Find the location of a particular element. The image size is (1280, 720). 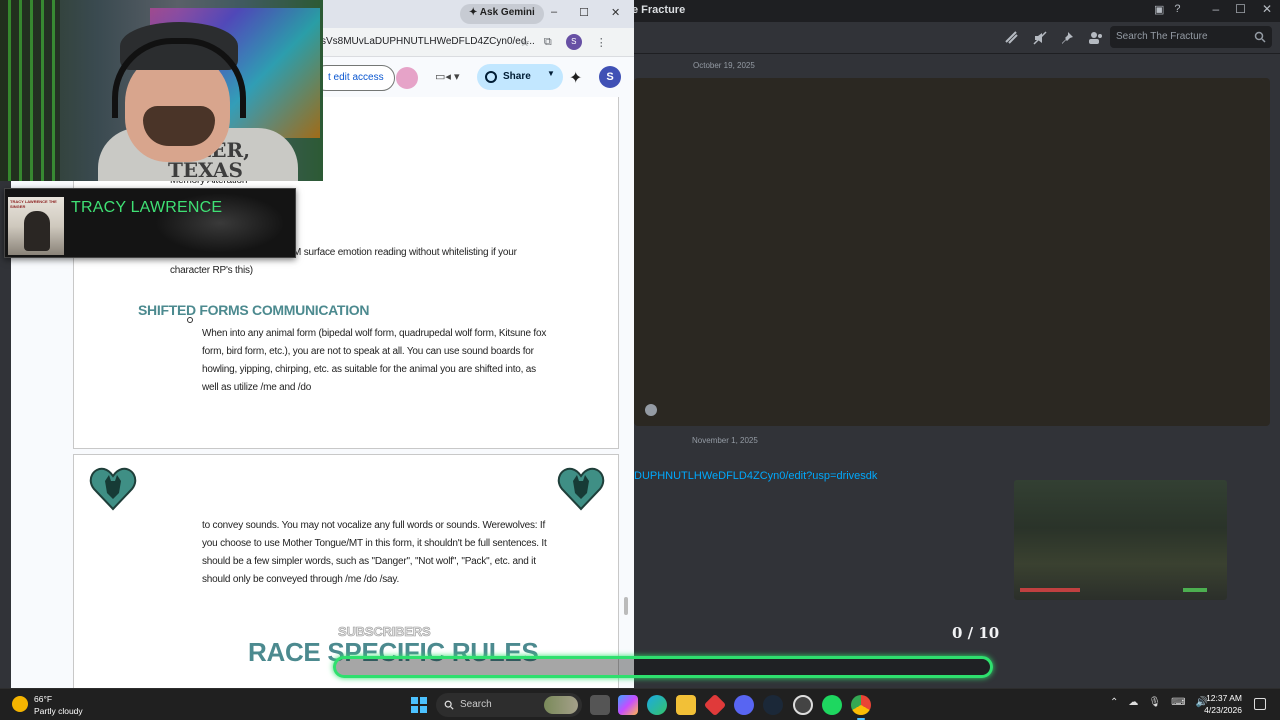

menu-kebab-icon: ⋮ is located at coordinates (601, 42).